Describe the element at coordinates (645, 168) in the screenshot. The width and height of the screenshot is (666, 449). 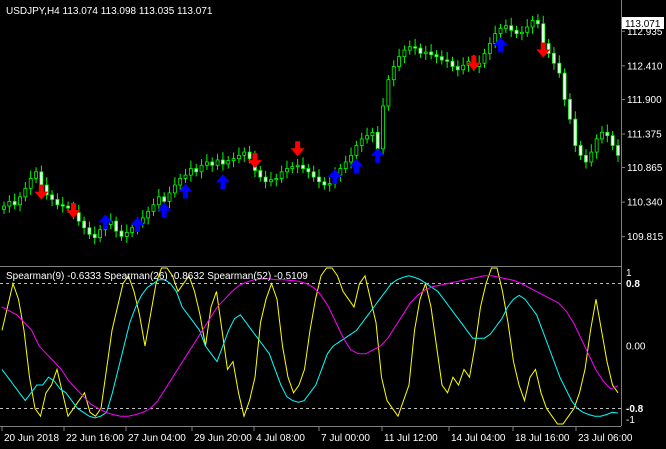
I see `price-tick-label: 110.865` at that location.